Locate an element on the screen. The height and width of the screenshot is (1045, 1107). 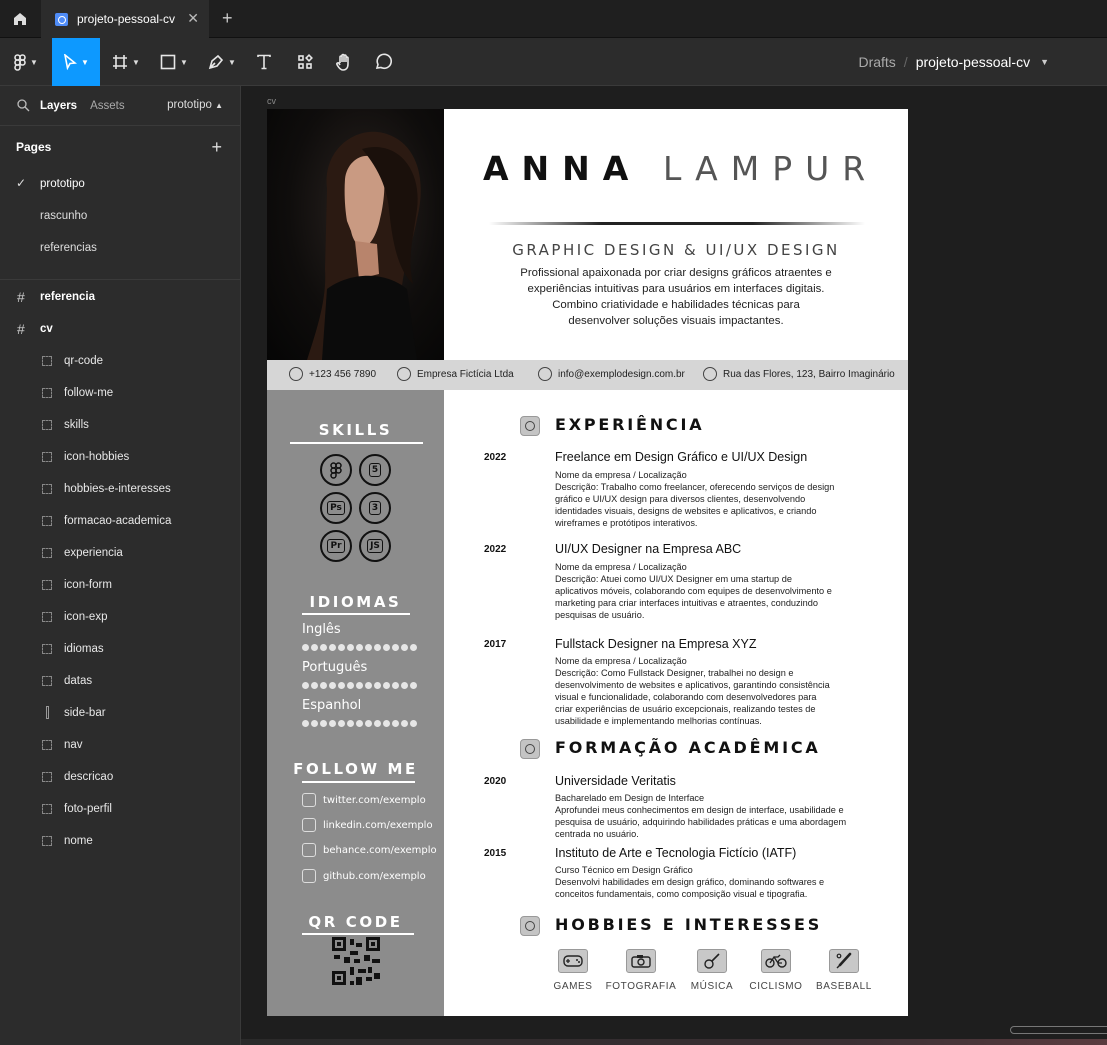
premiere-icon: Pr is located at coordinates (336, 546).